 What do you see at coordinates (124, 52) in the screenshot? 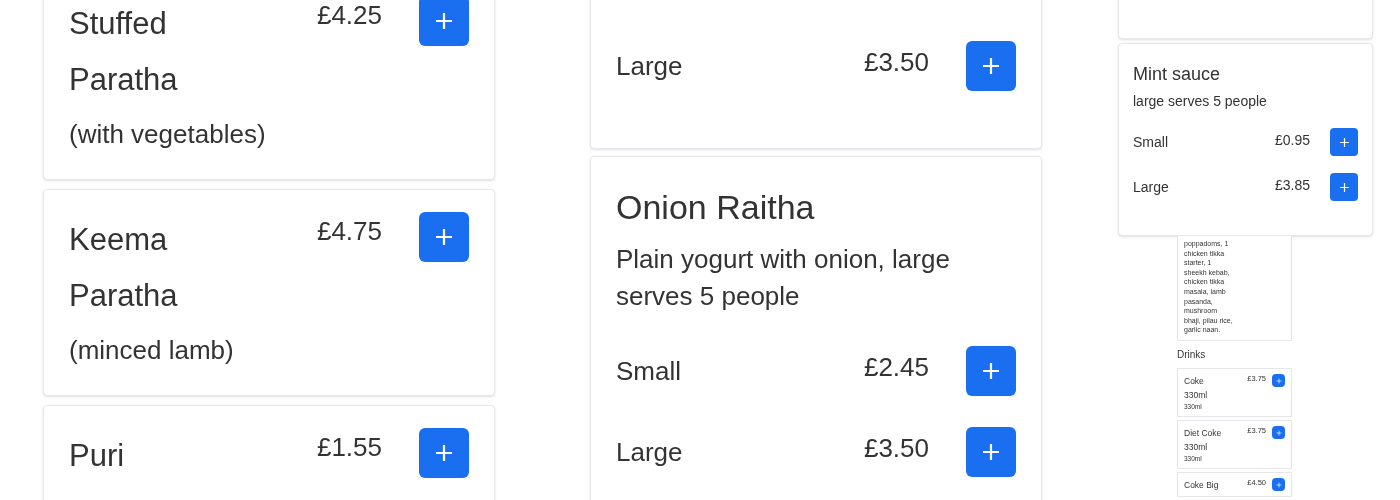
I see `item-name: Stuffed Paratha` at bounding box center [124, 52].